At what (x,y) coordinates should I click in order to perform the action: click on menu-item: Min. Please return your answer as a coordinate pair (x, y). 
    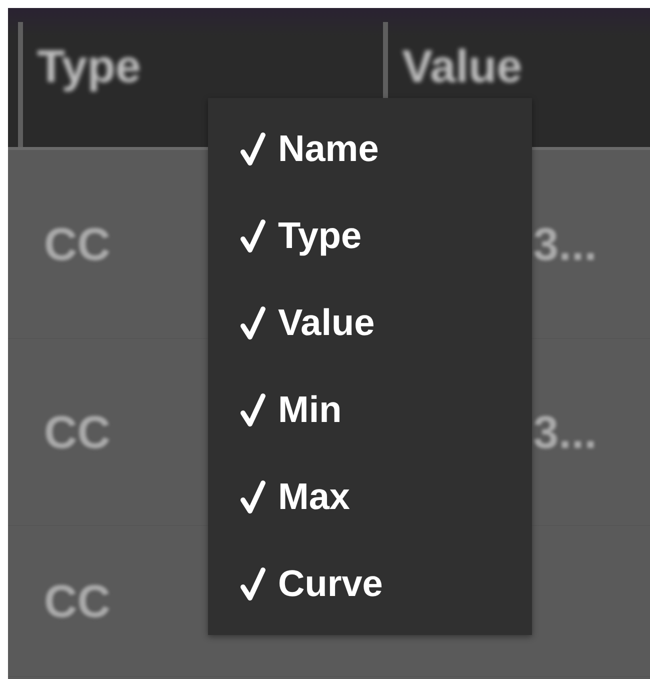
    Looking at the image, I should click on (370, 409).